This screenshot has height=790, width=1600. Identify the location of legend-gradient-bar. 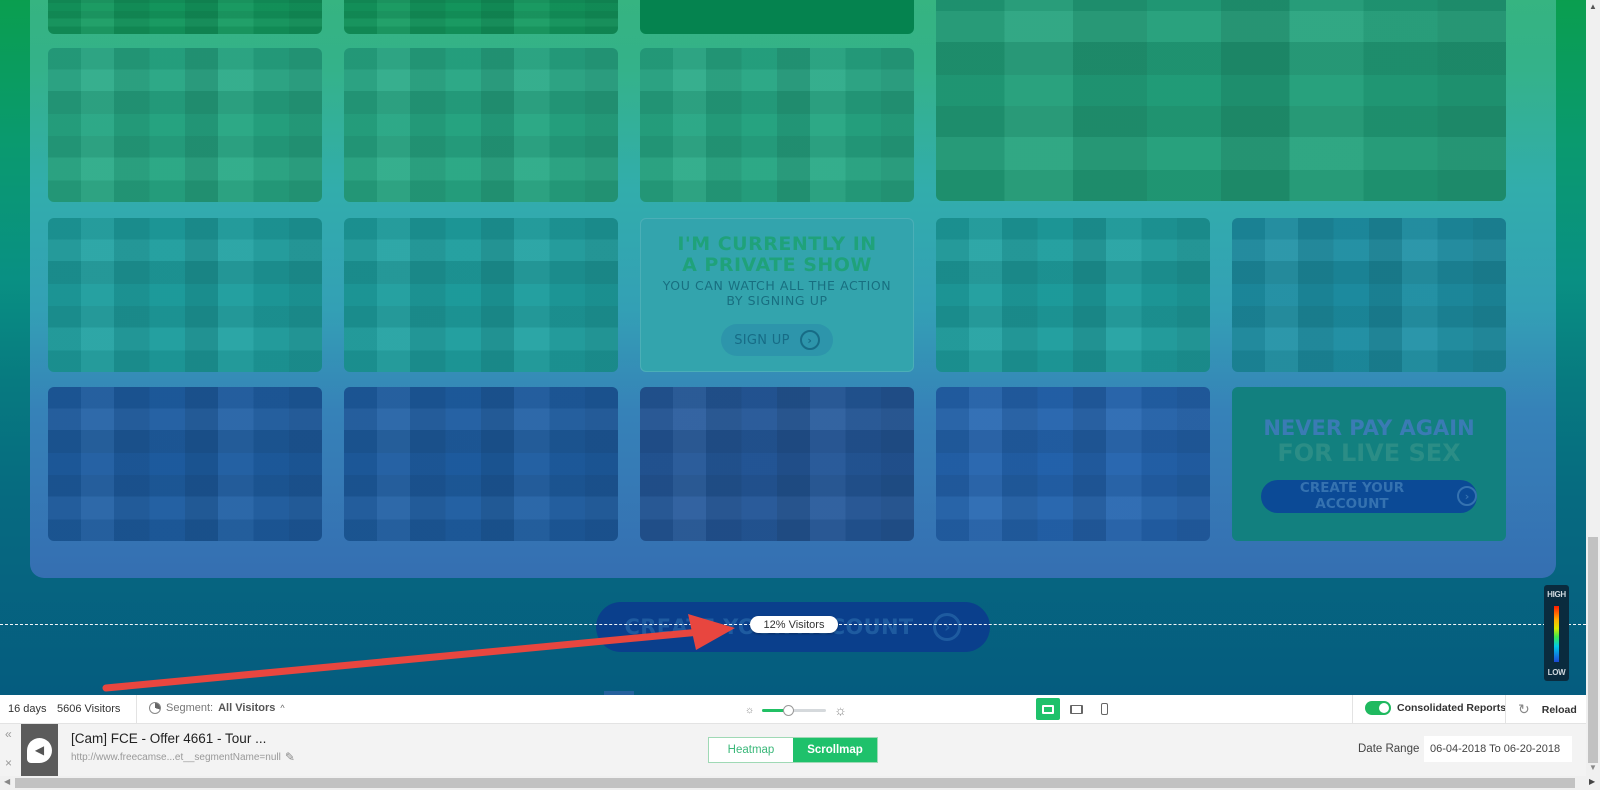
(1556, 633).